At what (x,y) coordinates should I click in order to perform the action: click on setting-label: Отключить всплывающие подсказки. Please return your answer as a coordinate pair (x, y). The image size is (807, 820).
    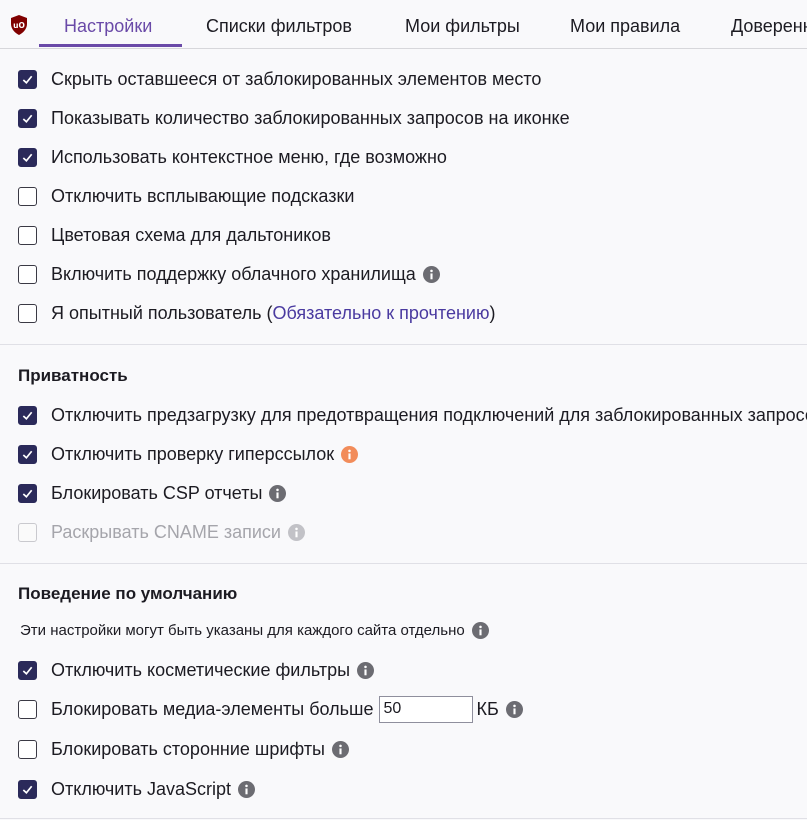
    Looking at the image, I should click on (203, 196).